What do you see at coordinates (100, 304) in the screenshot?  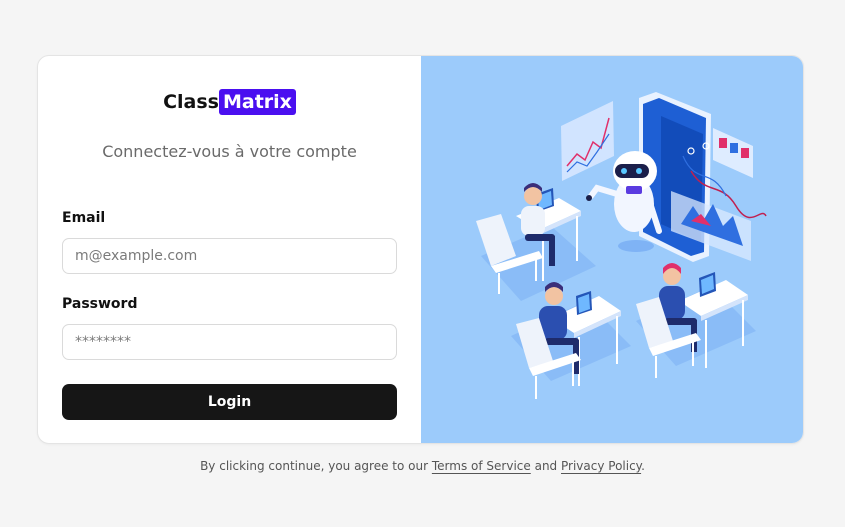 I see `password-label: Password` at bounding box center [100, 304].